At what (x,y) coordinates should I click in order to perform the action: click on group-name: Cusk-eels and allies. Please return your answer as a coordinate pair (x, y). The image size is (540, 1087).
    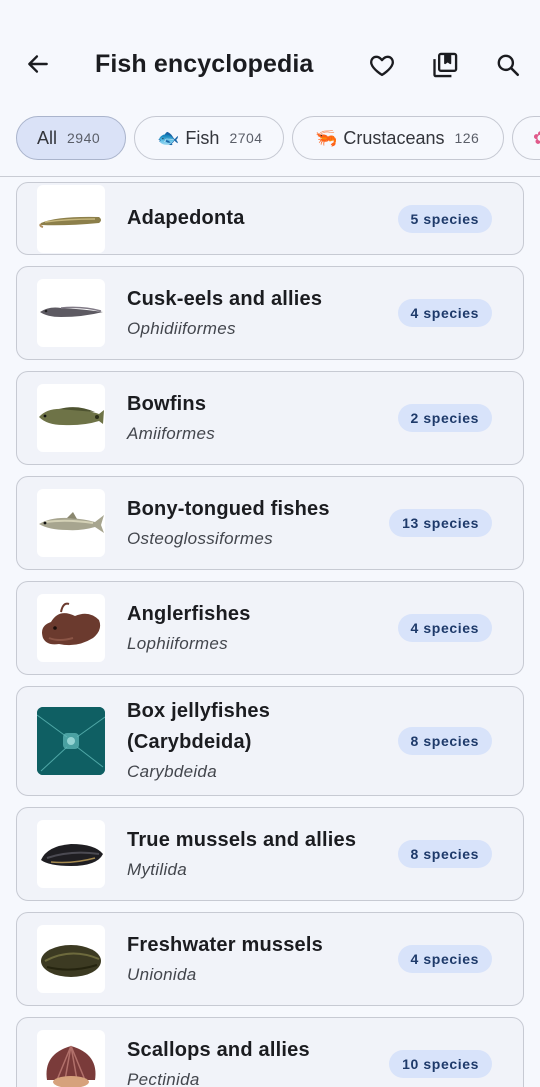
    Looking at the image, I should click on (225, 299).